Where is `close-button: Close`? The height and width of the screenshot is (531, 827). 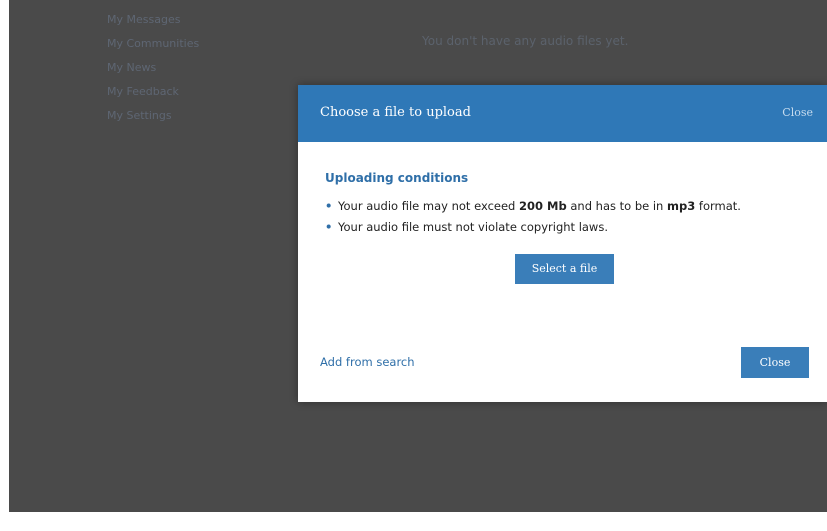
close-button: Close is located at coordinates (775, 362).